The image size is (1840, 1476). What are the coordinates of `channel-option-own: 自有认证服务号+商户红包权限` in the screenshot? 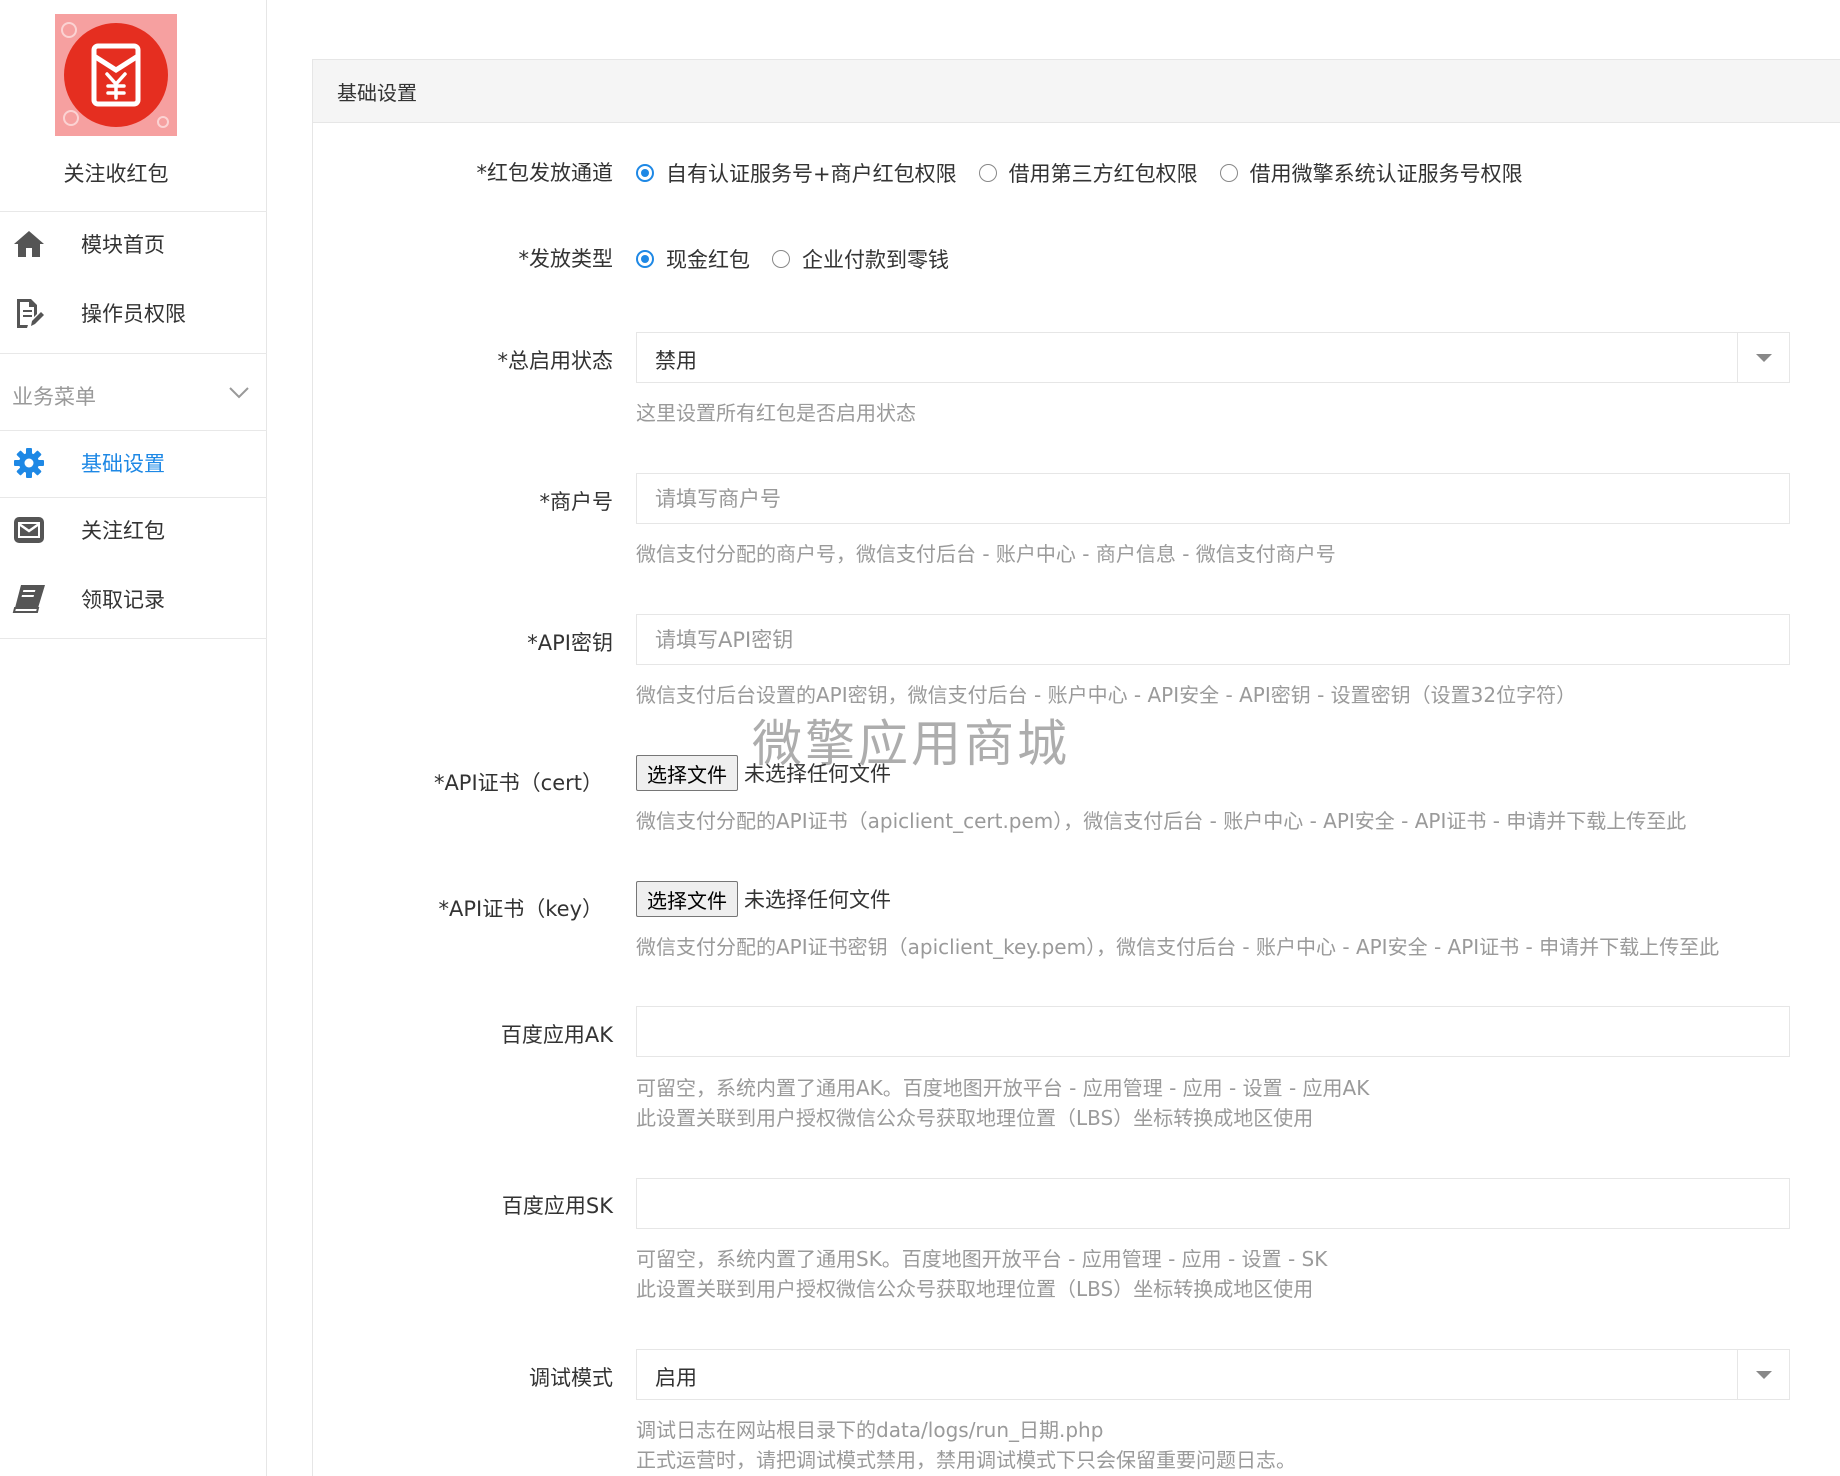 It's located at (796, 173).